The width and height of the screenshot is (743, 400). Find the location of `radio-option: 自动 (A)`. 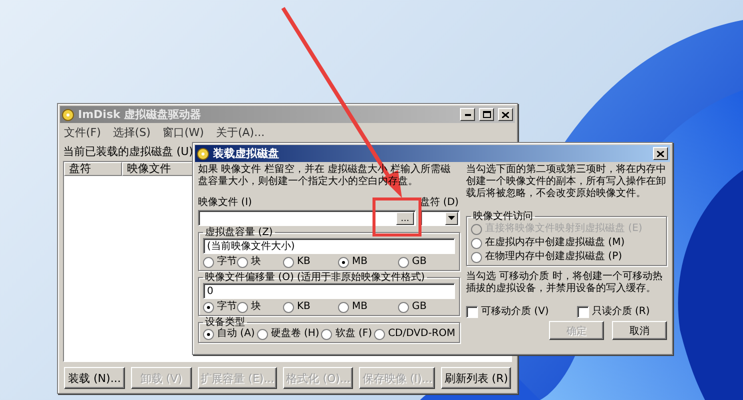

radio-option: 自动 (A) is located at coordinates (229, 334).